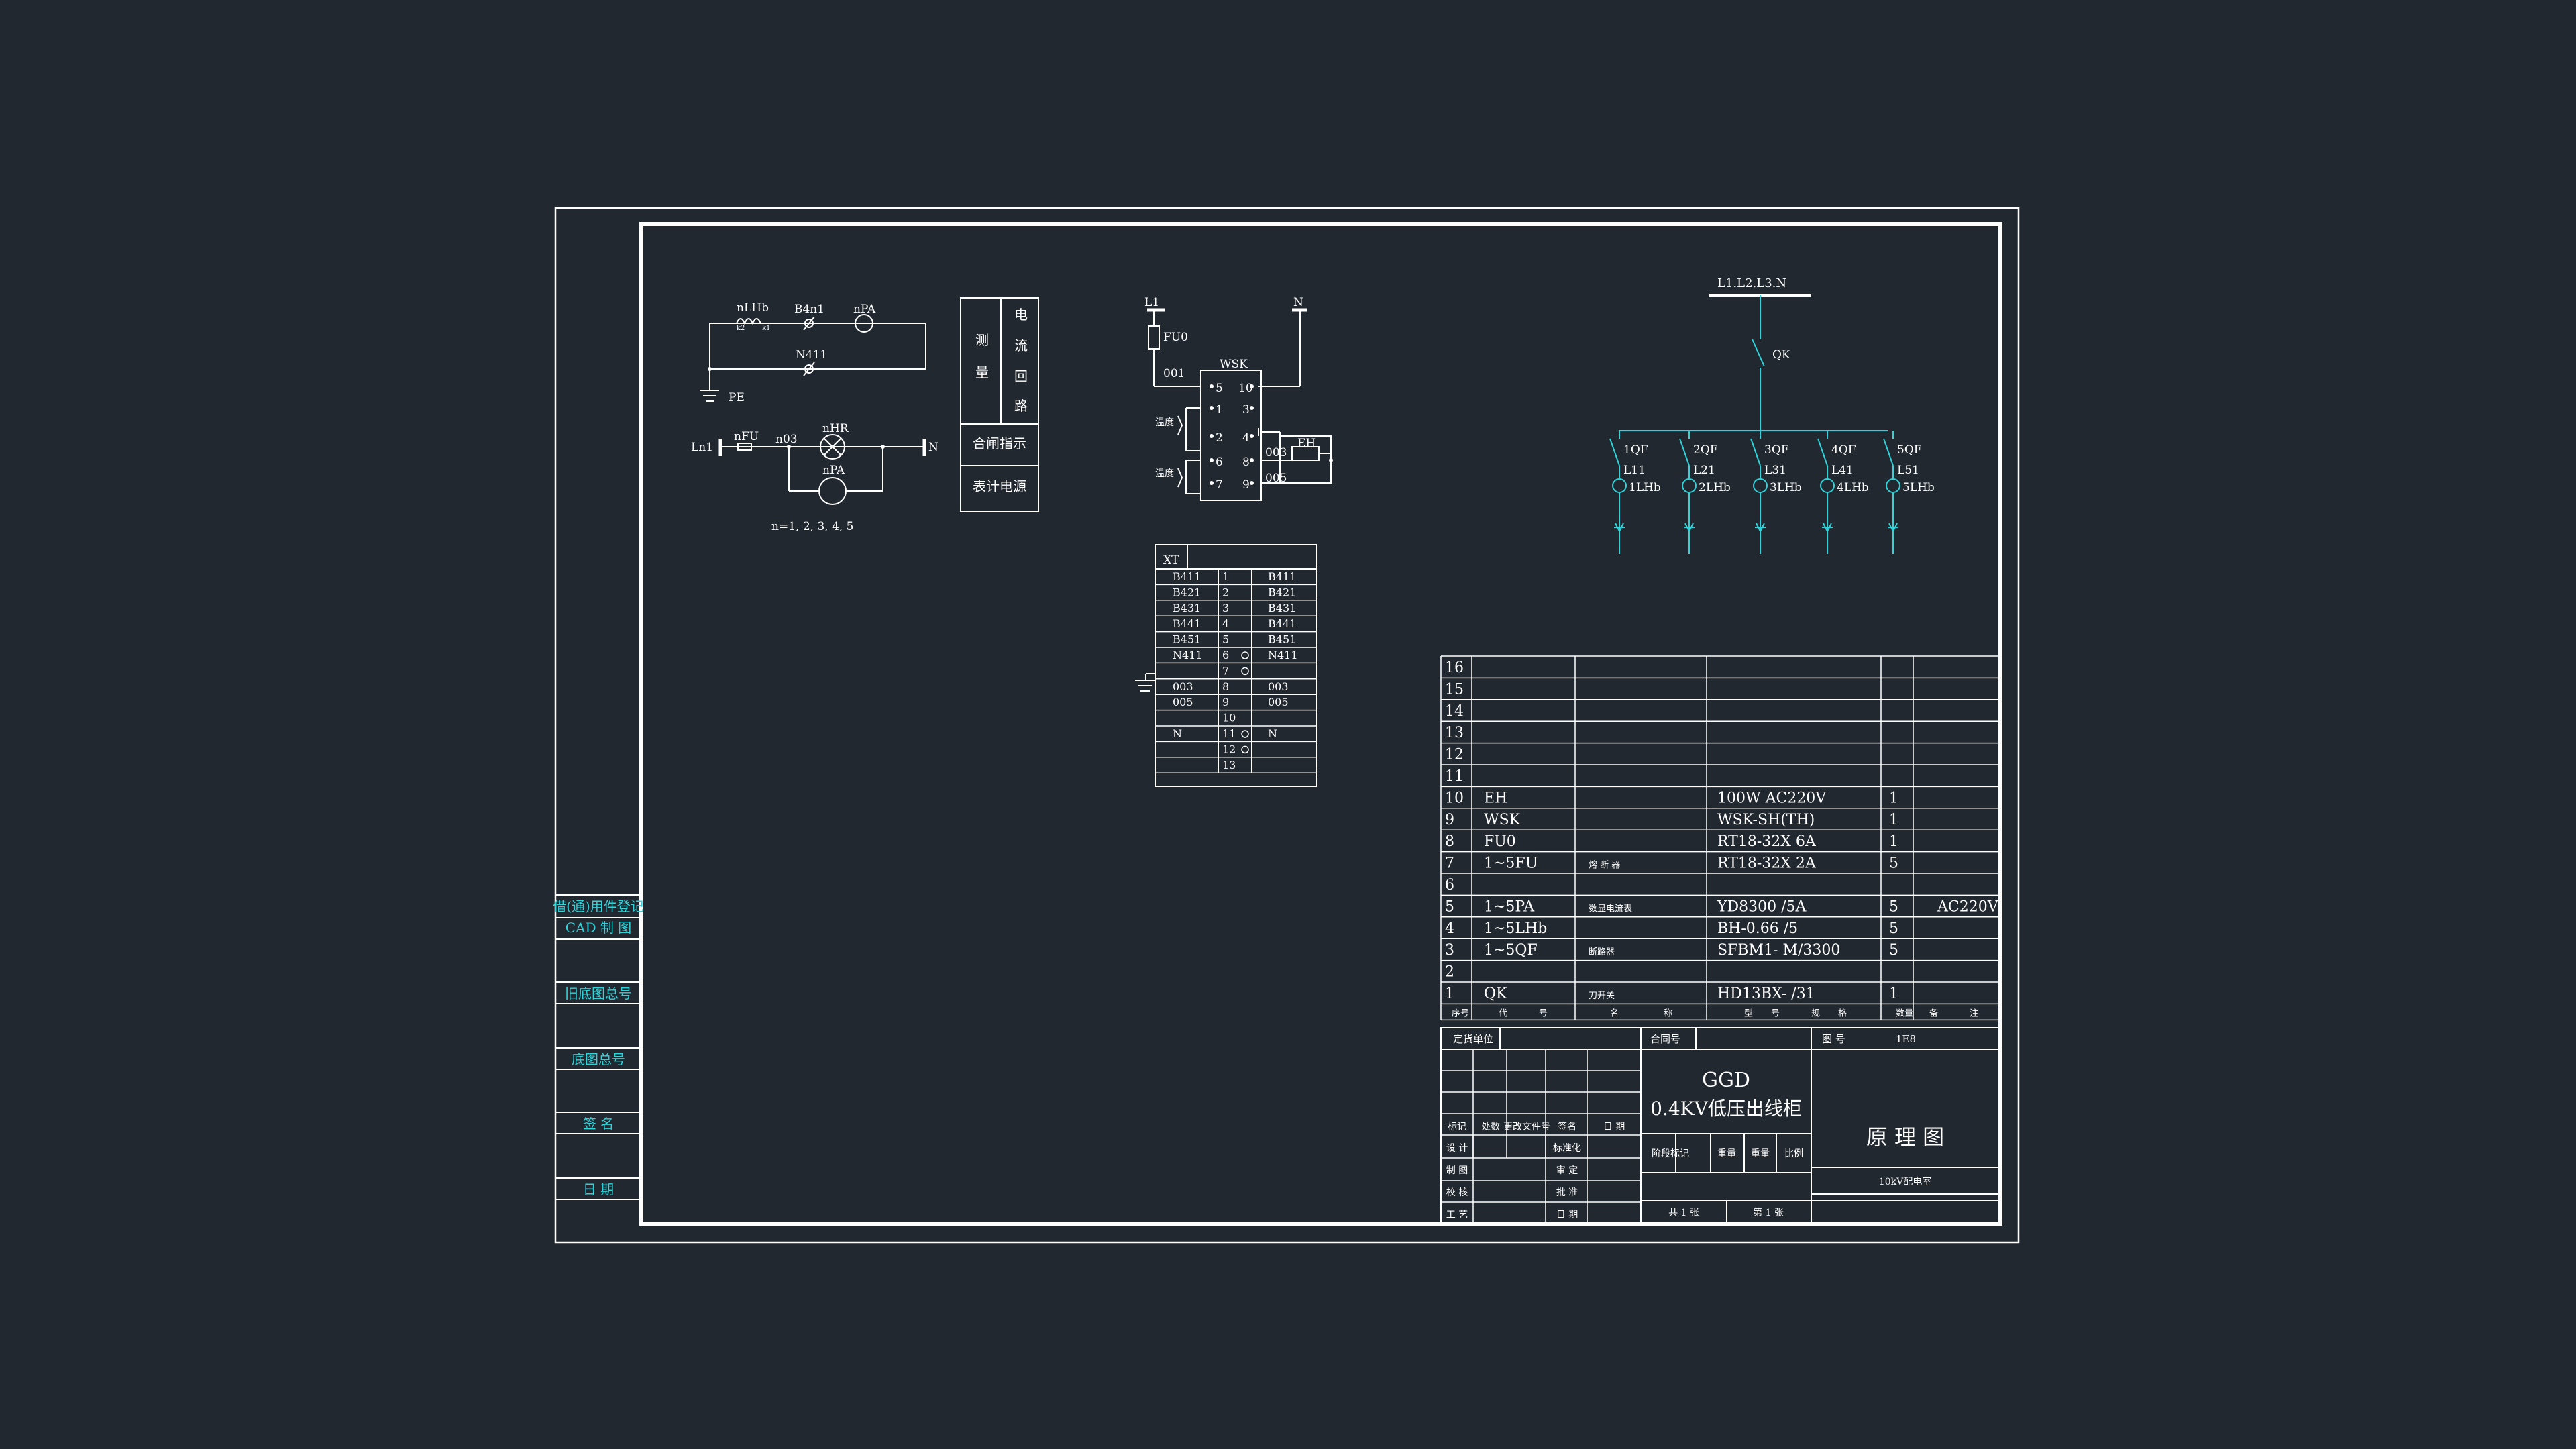 This screenshot has width=2576, height=1449. What do you see at coordinates (1893, 928) in the screenshot?
I see `part-qty: 5` at bounding box center [1893, 928].